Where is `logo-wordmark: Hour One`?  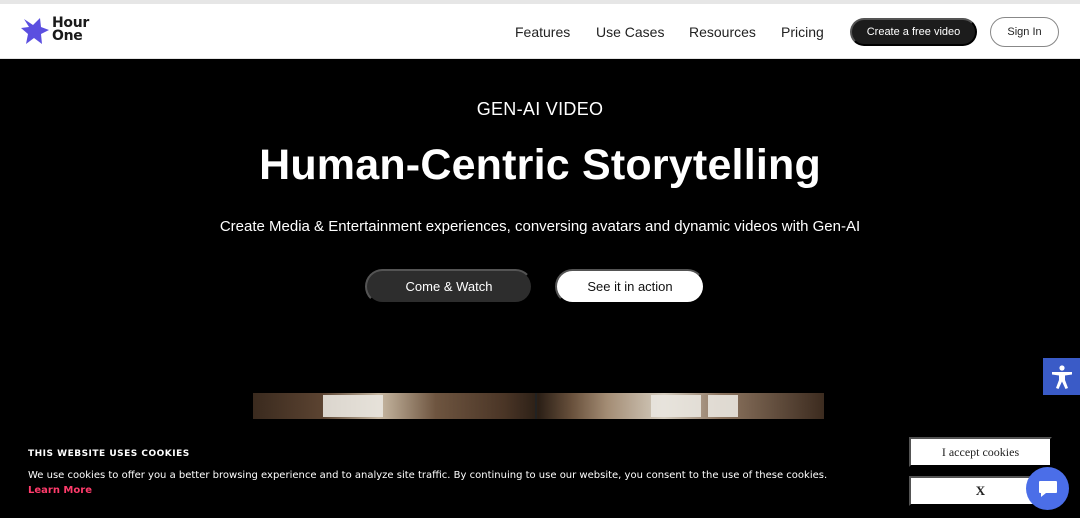
logo-wordmark: Hour One is located at coordinates (70, 30).